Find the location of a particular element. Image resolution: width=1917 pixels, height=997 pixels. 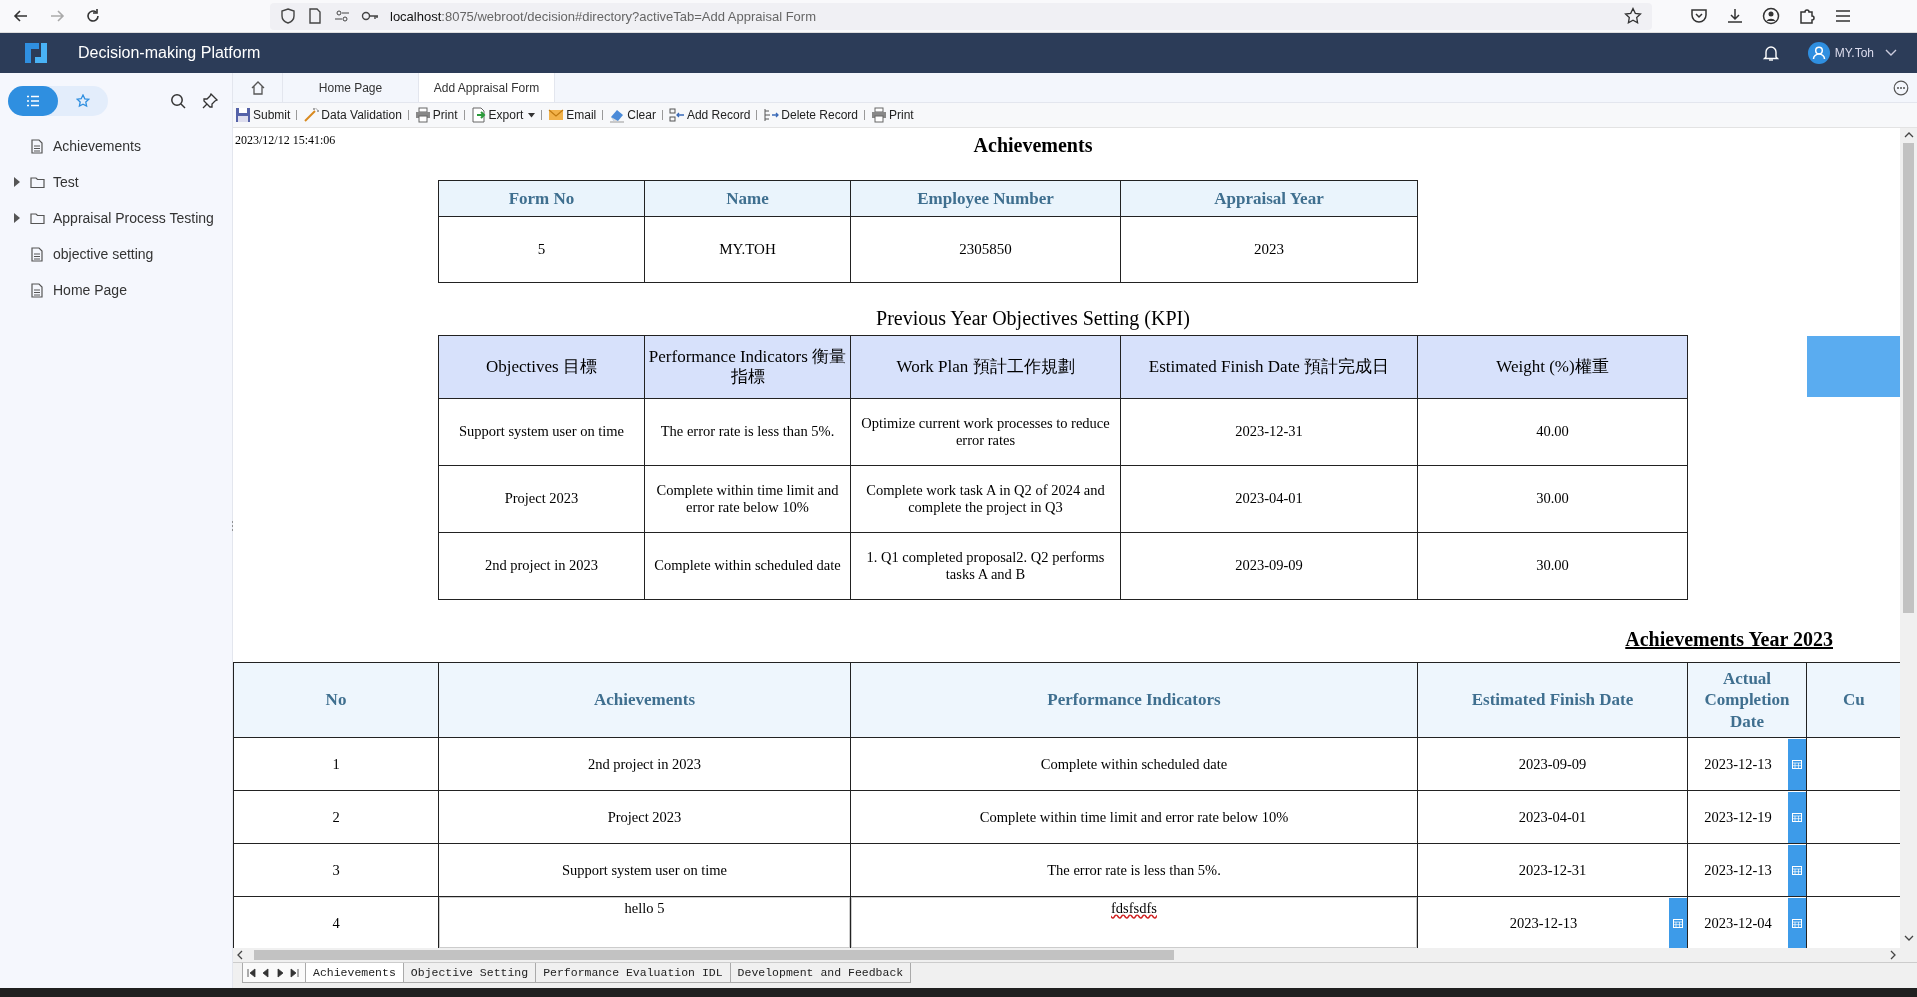

section-title: Previous Year Objectives Setting (KPI) is located at coordinates (1033, 318).